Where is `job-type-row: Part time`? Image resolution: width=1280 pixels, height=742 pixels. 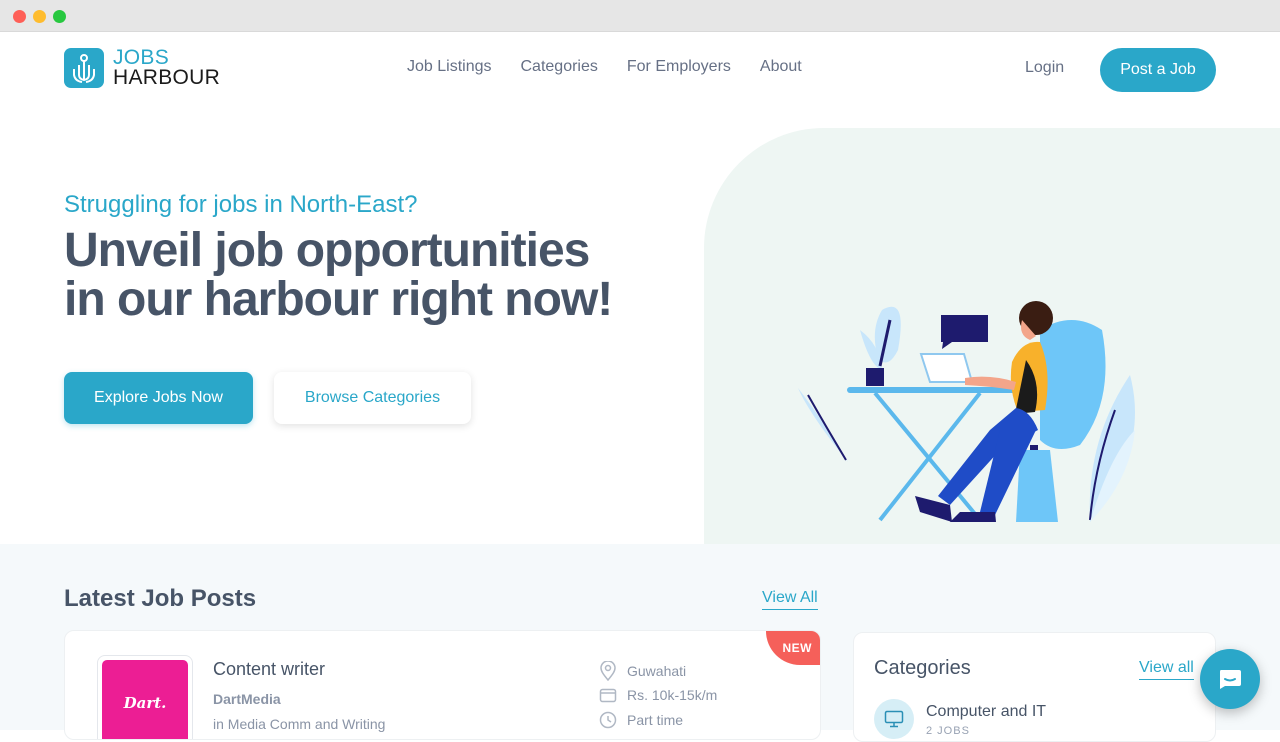
job-type-row: Part time is located at coordinates (641, 720).